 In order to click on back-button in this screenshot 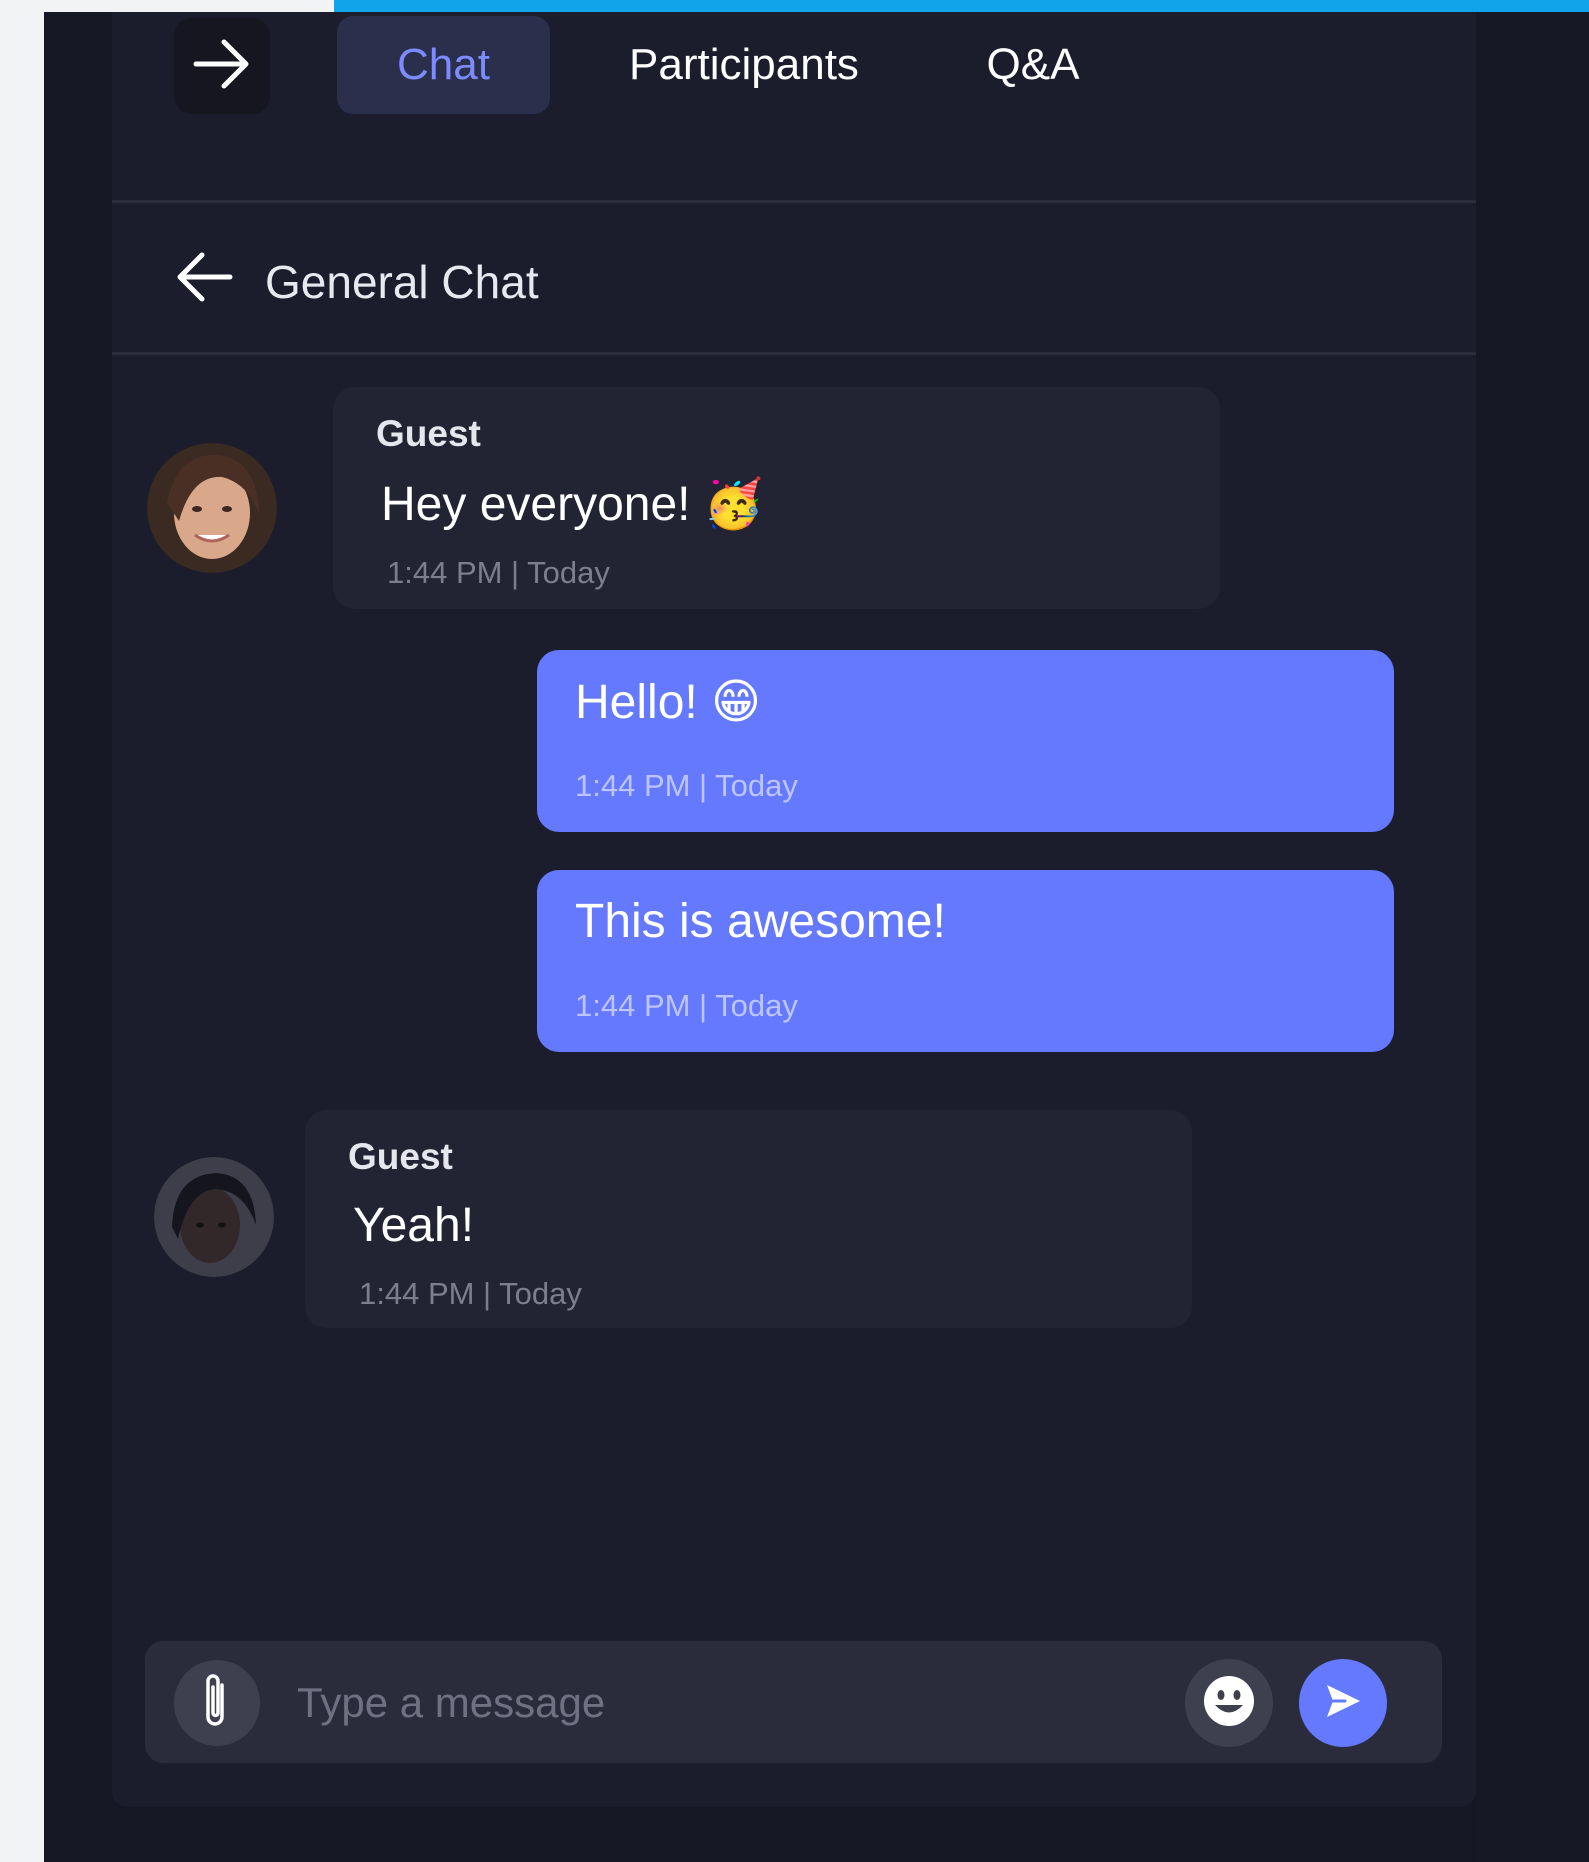, I will do `click(204, 279)`.